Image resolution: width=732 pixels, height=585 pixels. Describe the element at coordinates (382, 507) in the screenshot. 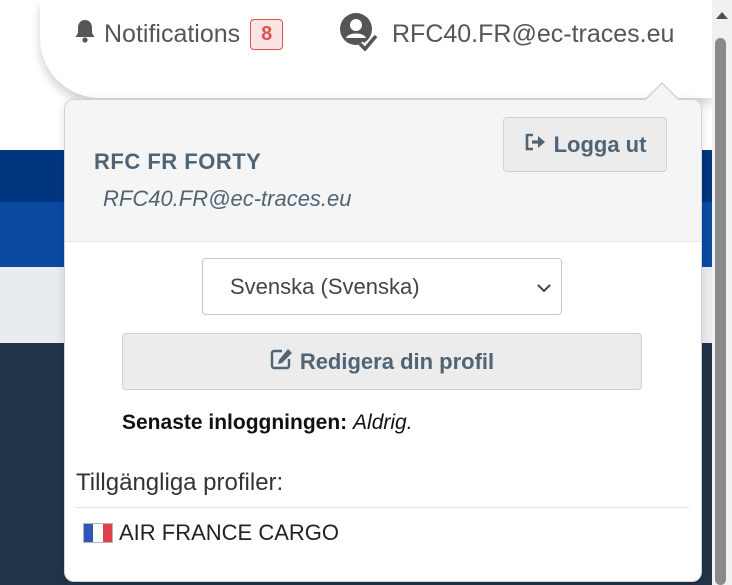

I see `profiles-divider` at that location.